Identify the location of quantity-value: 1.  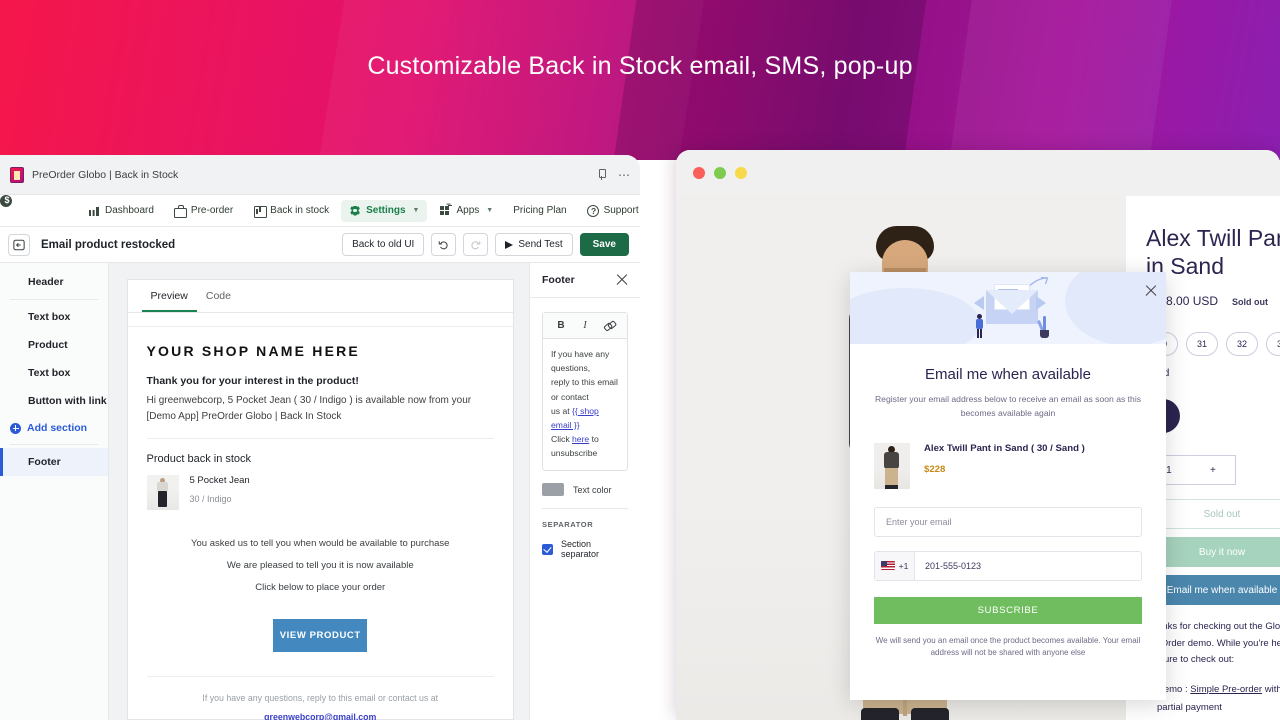
(1169, 470).